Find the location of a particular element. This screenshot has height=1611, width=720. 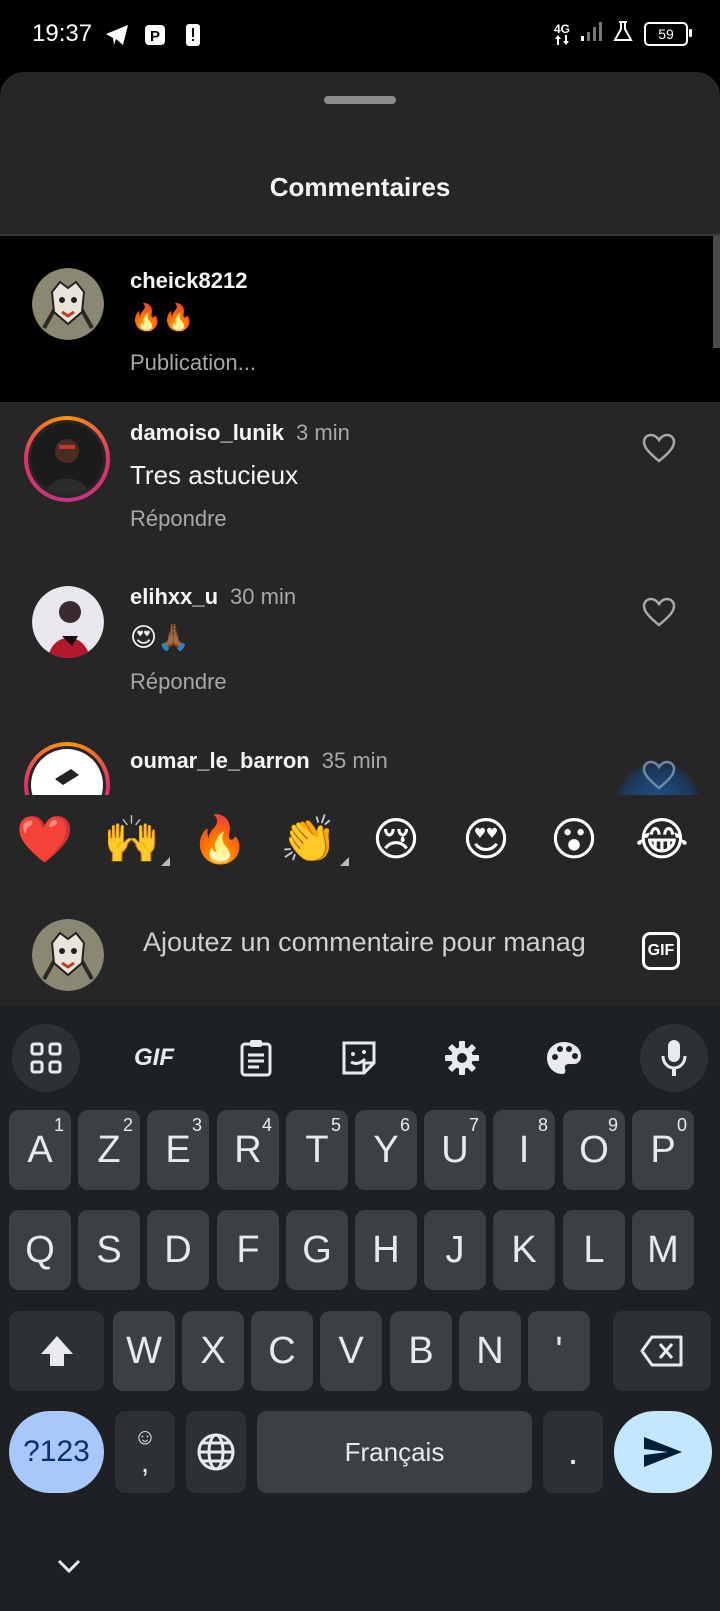

key-l: L is located at coordinates (594, 1250).